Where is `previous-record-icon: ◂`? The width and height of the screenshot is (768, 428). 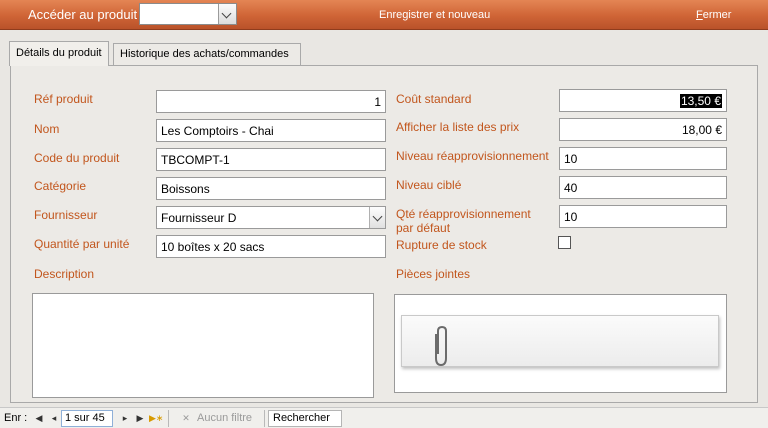
previous-record-icon: ◂ is located at coordinates (54, 418).